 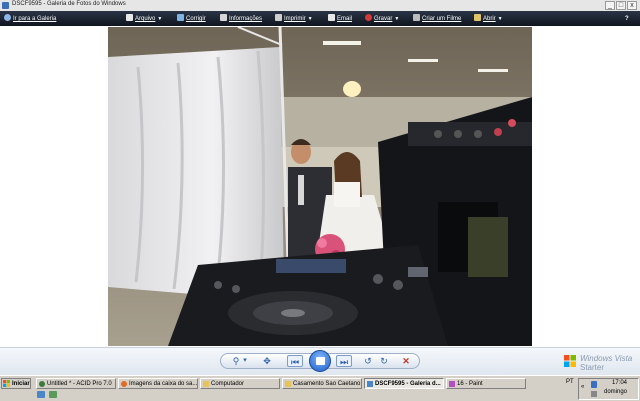 What do you see at coordinates (616, 392) in the screenshot?
I see `clock-day: domingo` at bounding box center [616, 392].